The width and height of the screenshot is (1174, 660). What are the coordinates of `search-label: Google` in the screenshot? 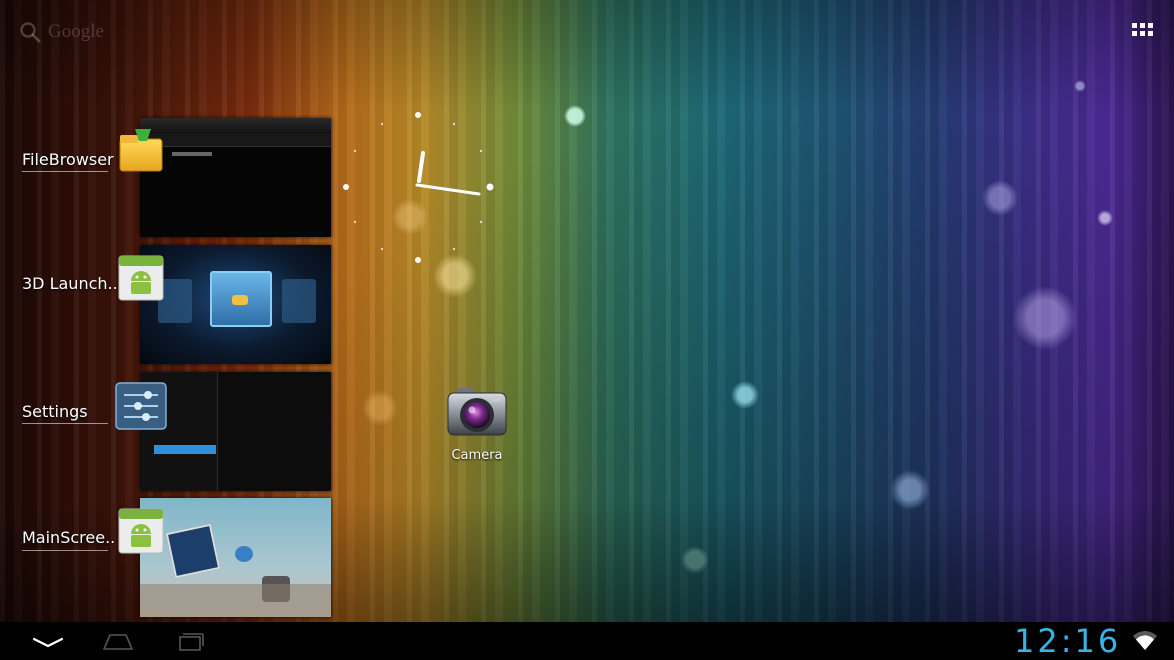 It's located at (76, 31).